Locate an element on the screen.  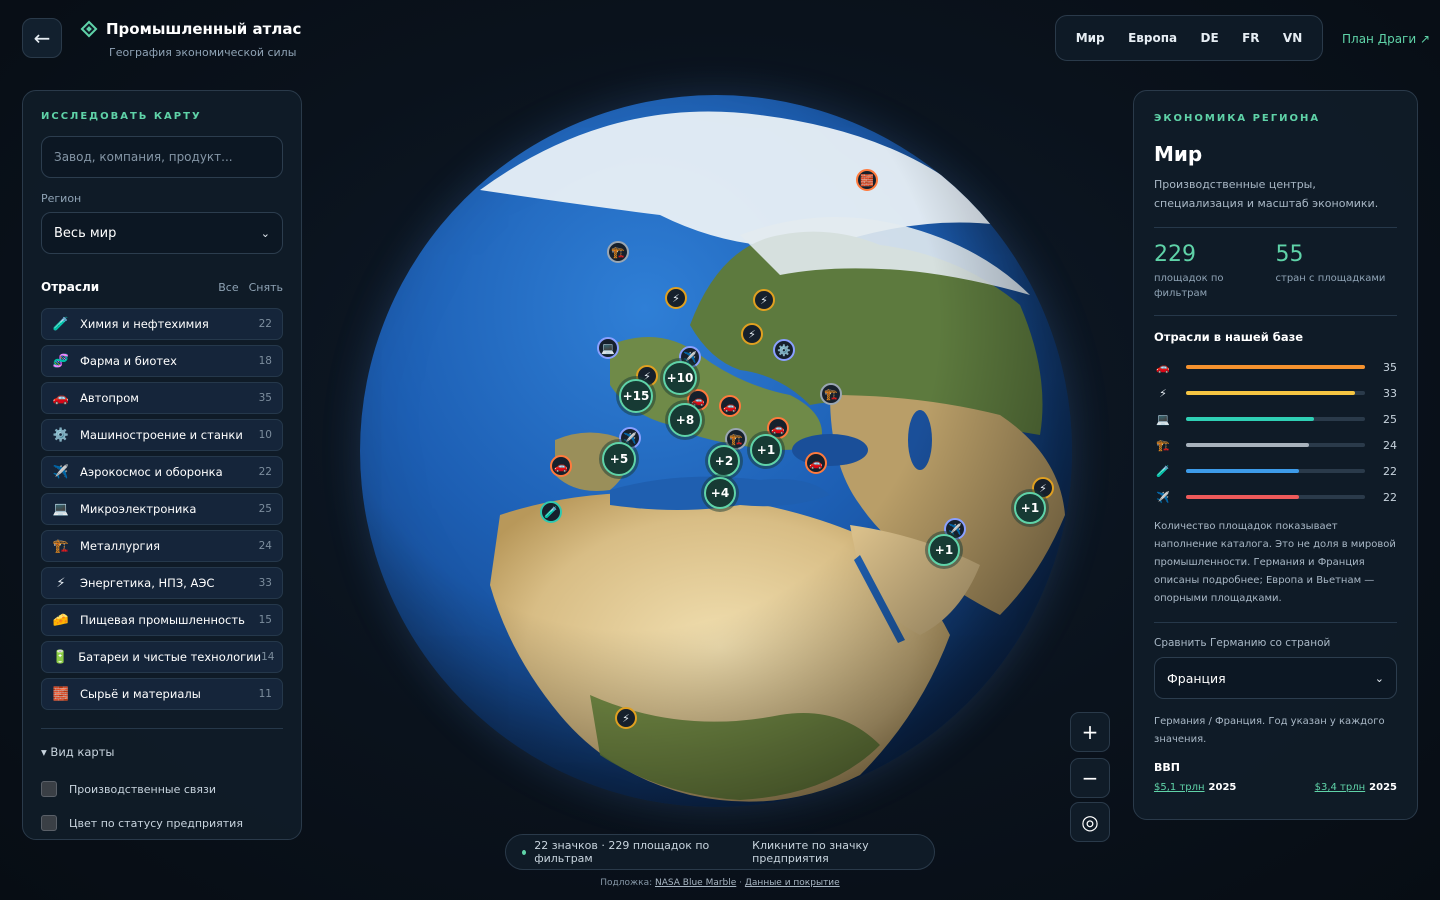
industry-count: 35 is located at coordinates (265, 398).